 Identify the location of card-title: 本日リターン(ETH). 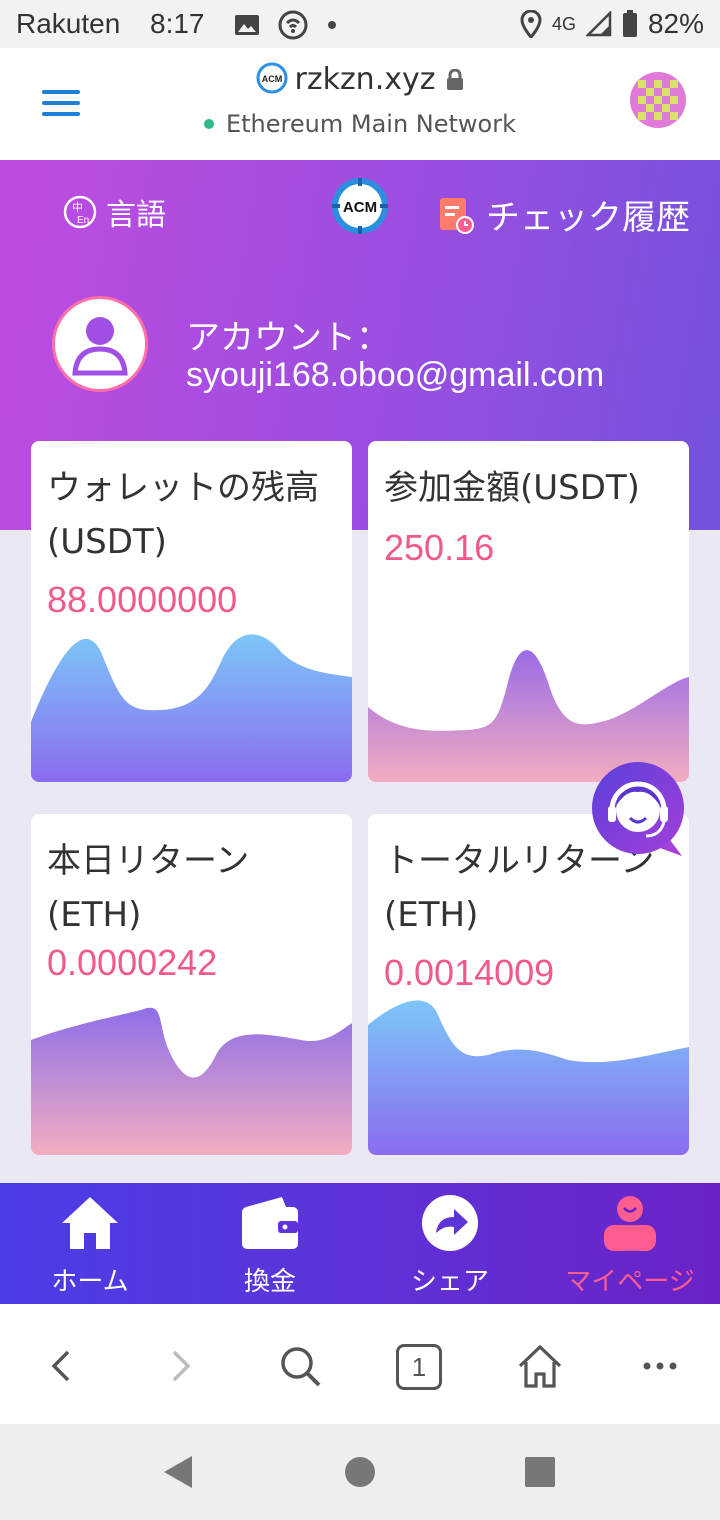
(148, 888).